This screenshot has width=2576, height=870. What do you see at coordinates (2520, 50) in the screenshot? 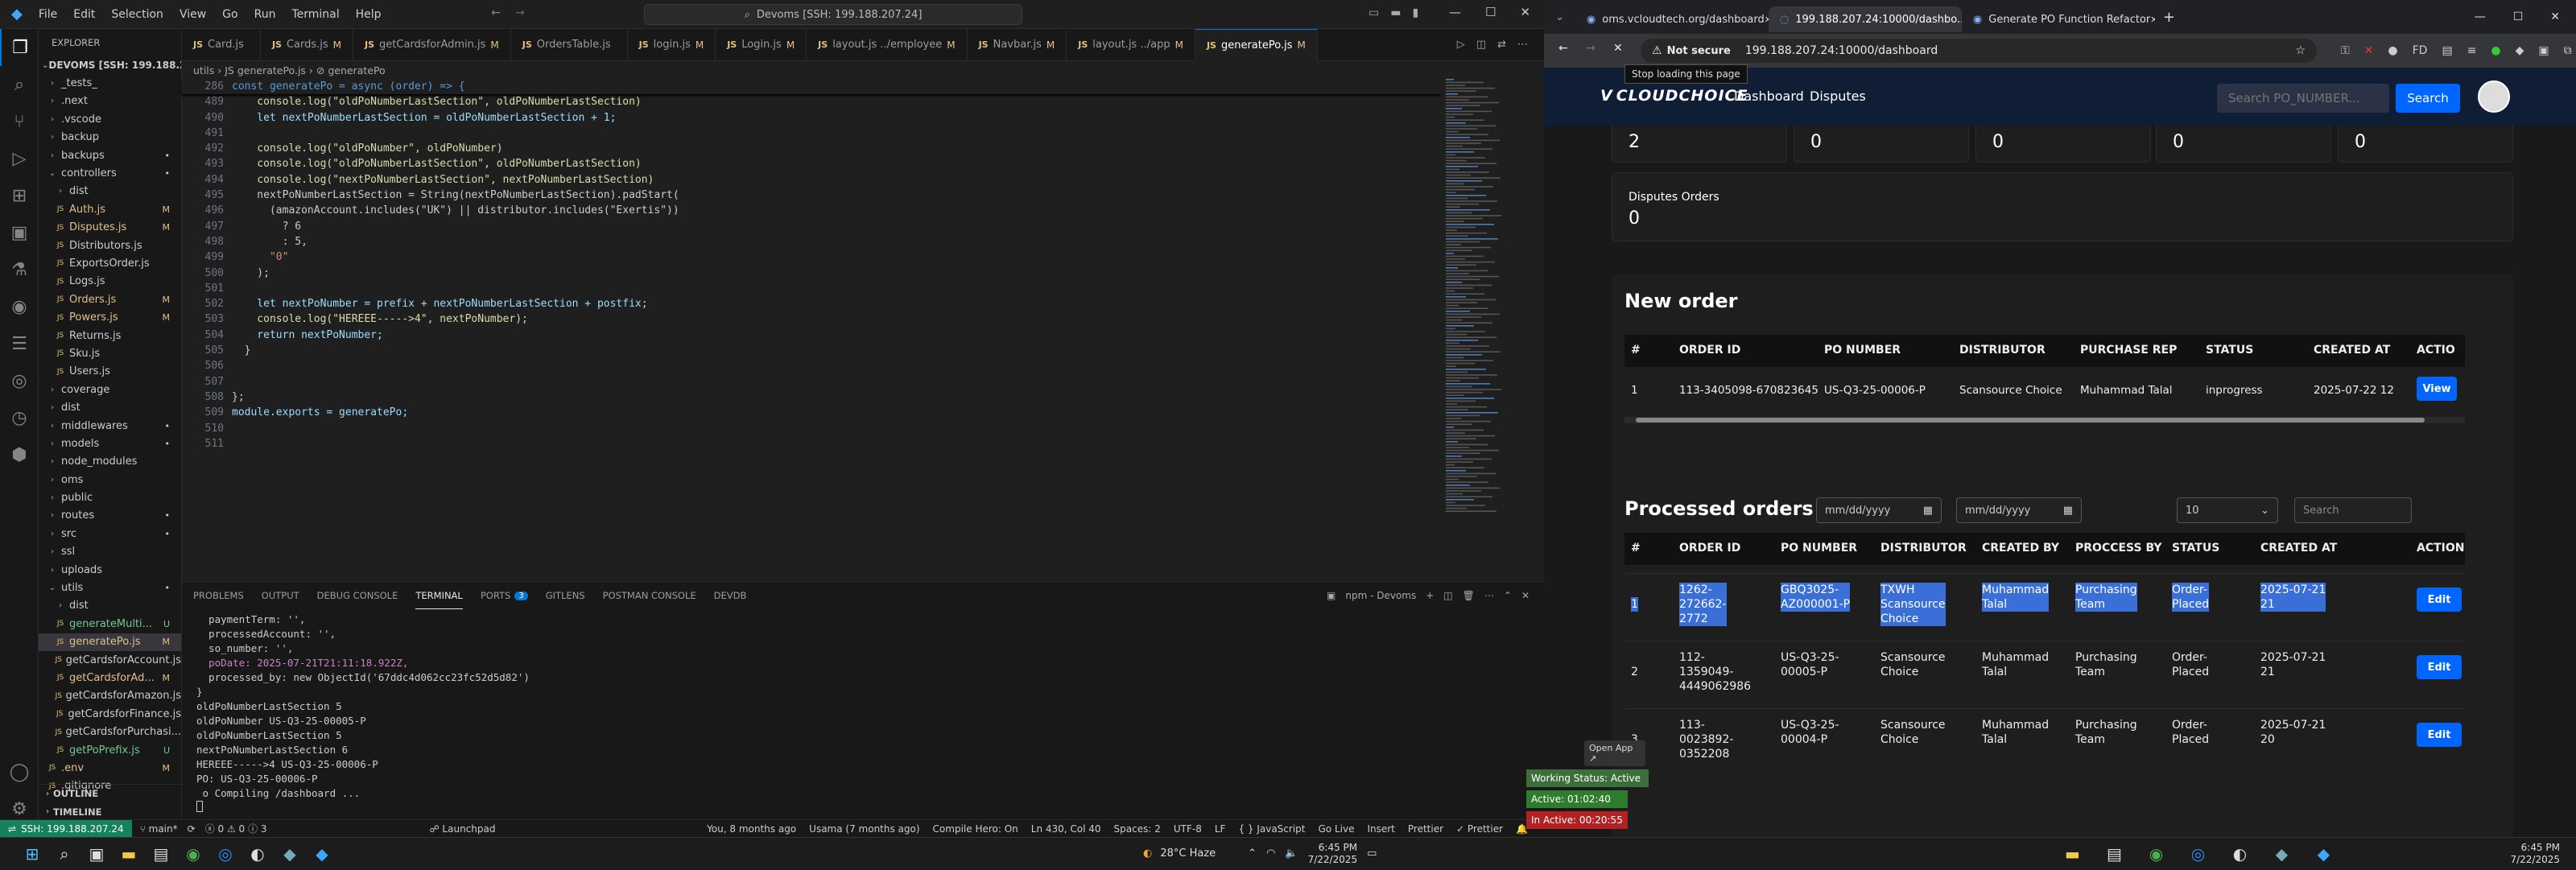
I see `extension-icon: ◆` at bounding box center [2520, 50].